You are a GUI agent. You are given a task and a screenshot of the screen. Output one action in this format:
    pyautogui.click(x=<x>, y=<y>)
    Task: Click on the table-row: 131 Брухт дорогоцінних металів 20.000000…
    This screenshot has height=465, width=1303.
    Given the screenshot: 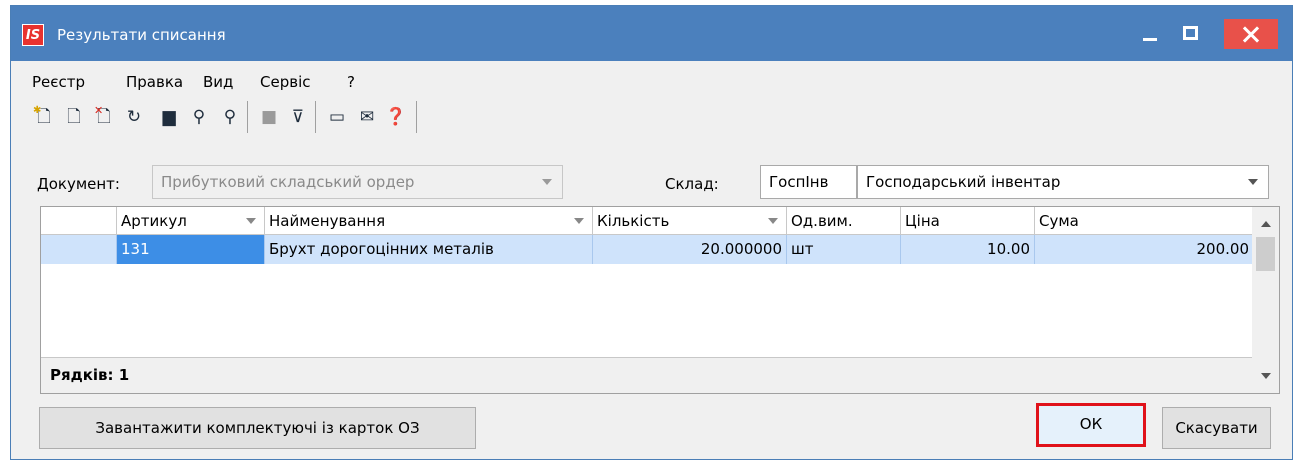 What is the action you would take?
    pyautogui.click(x=647, y=249)
    